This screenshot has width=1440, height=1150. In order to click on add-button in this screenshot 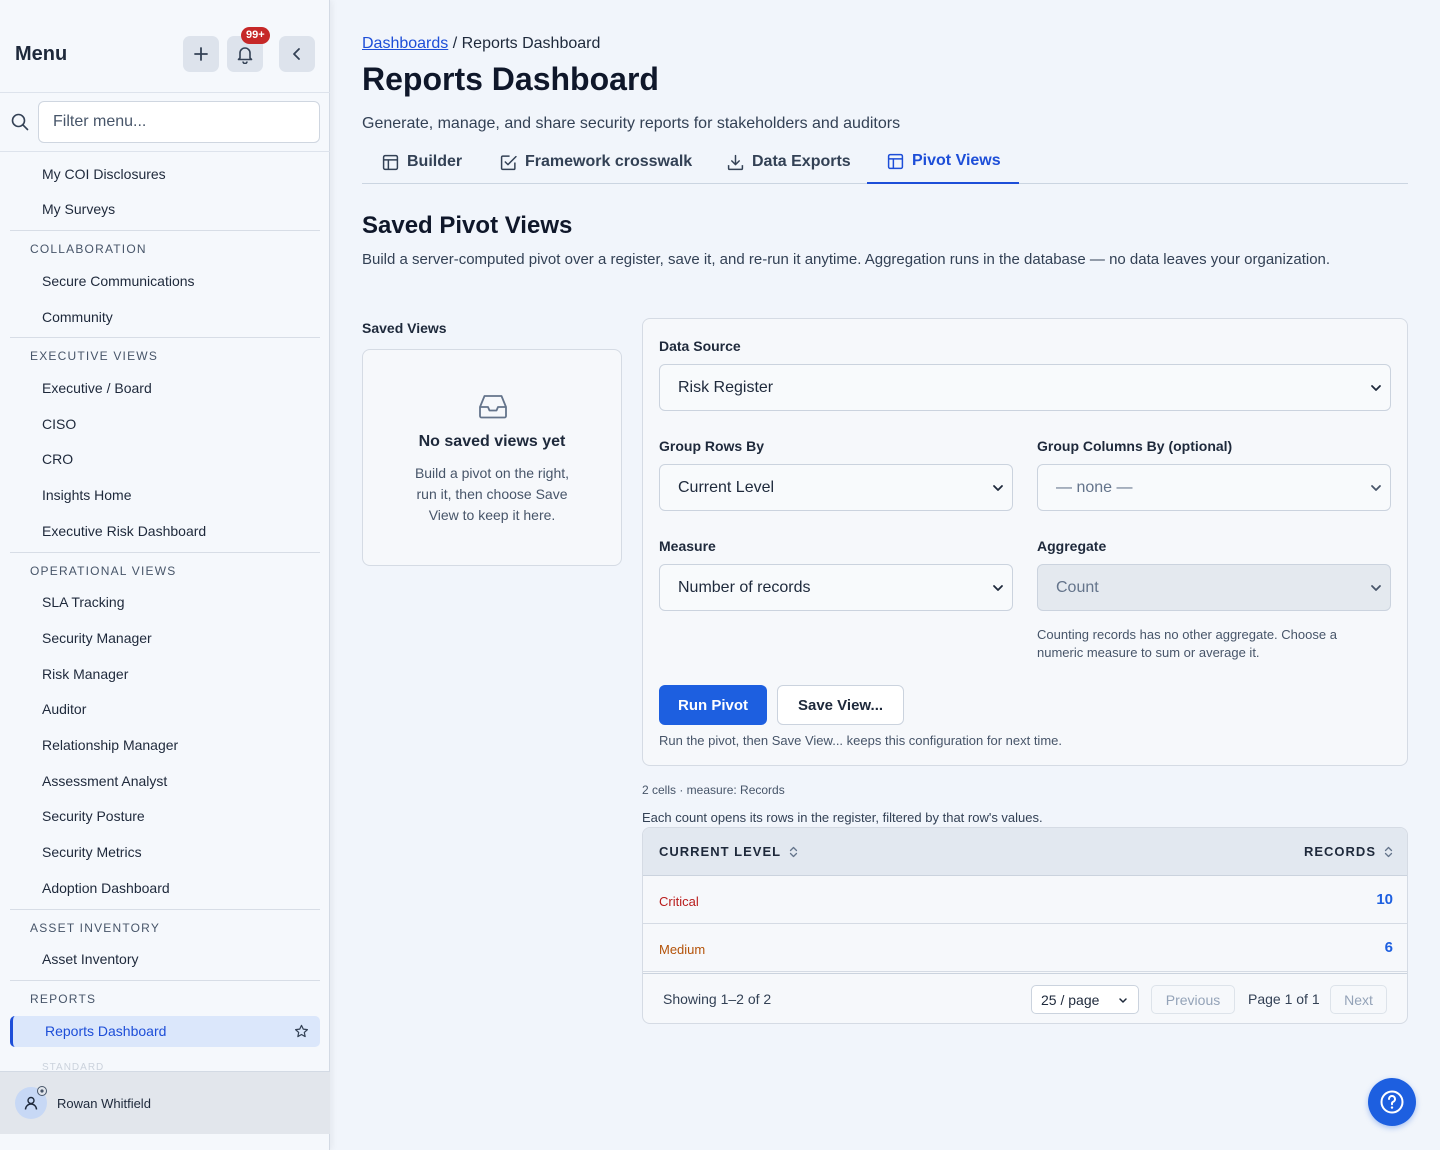, I will do `click(201, 54)`.